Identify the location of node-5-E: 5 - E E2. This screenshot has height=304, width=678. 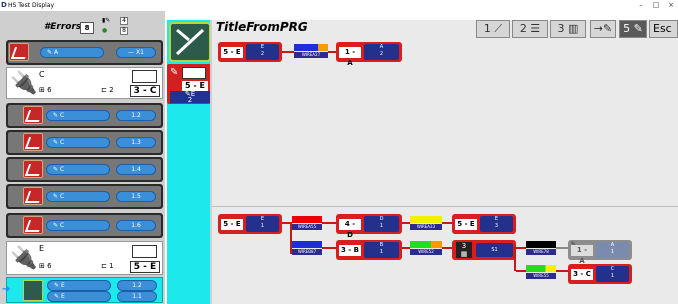
(250, 52).